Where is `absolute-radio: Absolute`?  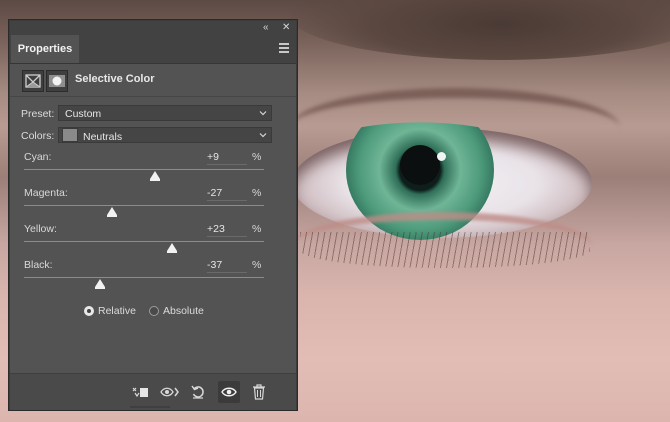
absolute-radio: Absolute is located at coordinates (176, 311).